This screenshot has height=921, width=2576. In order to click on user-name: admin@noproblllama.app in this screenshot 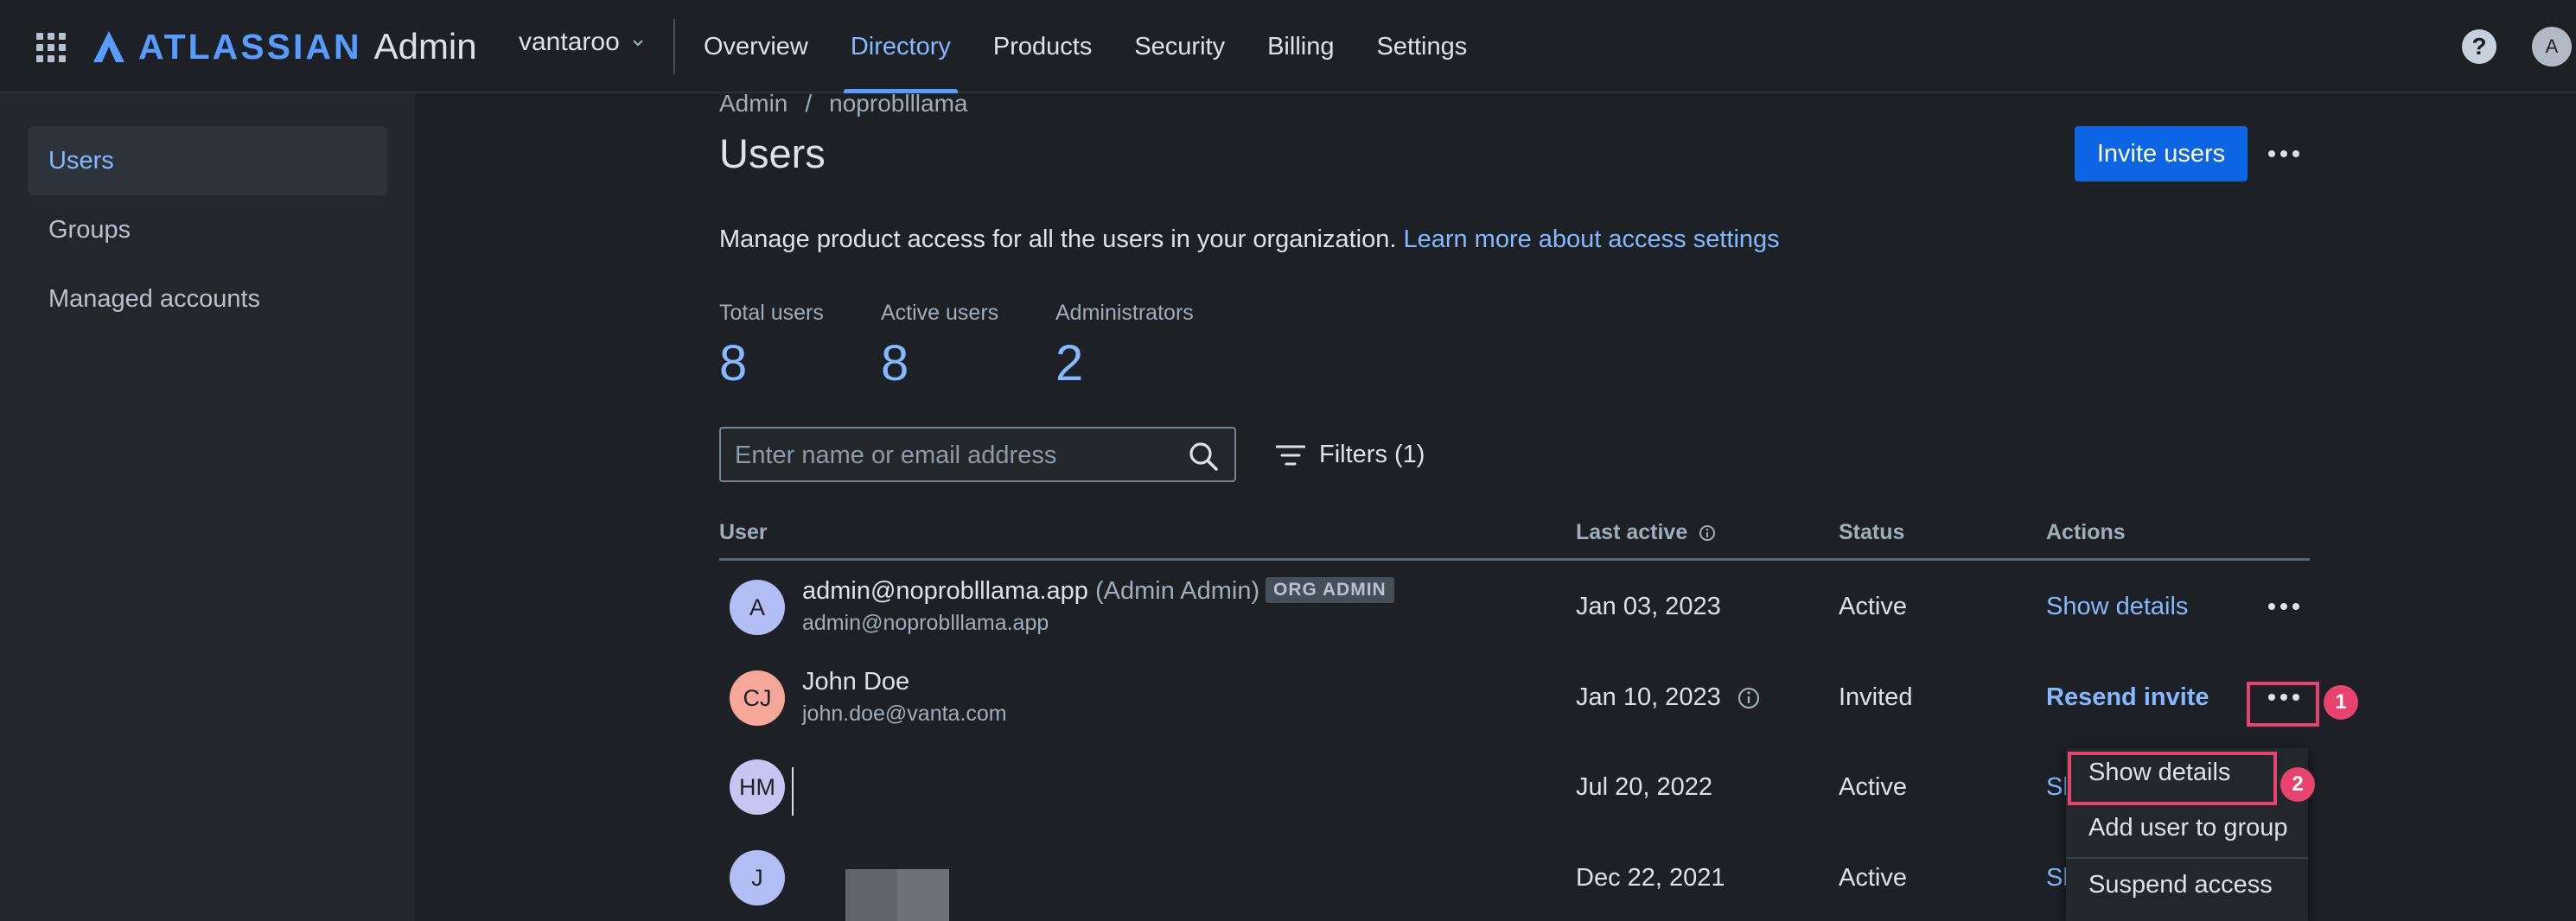, I will do `click(945, 591)`.